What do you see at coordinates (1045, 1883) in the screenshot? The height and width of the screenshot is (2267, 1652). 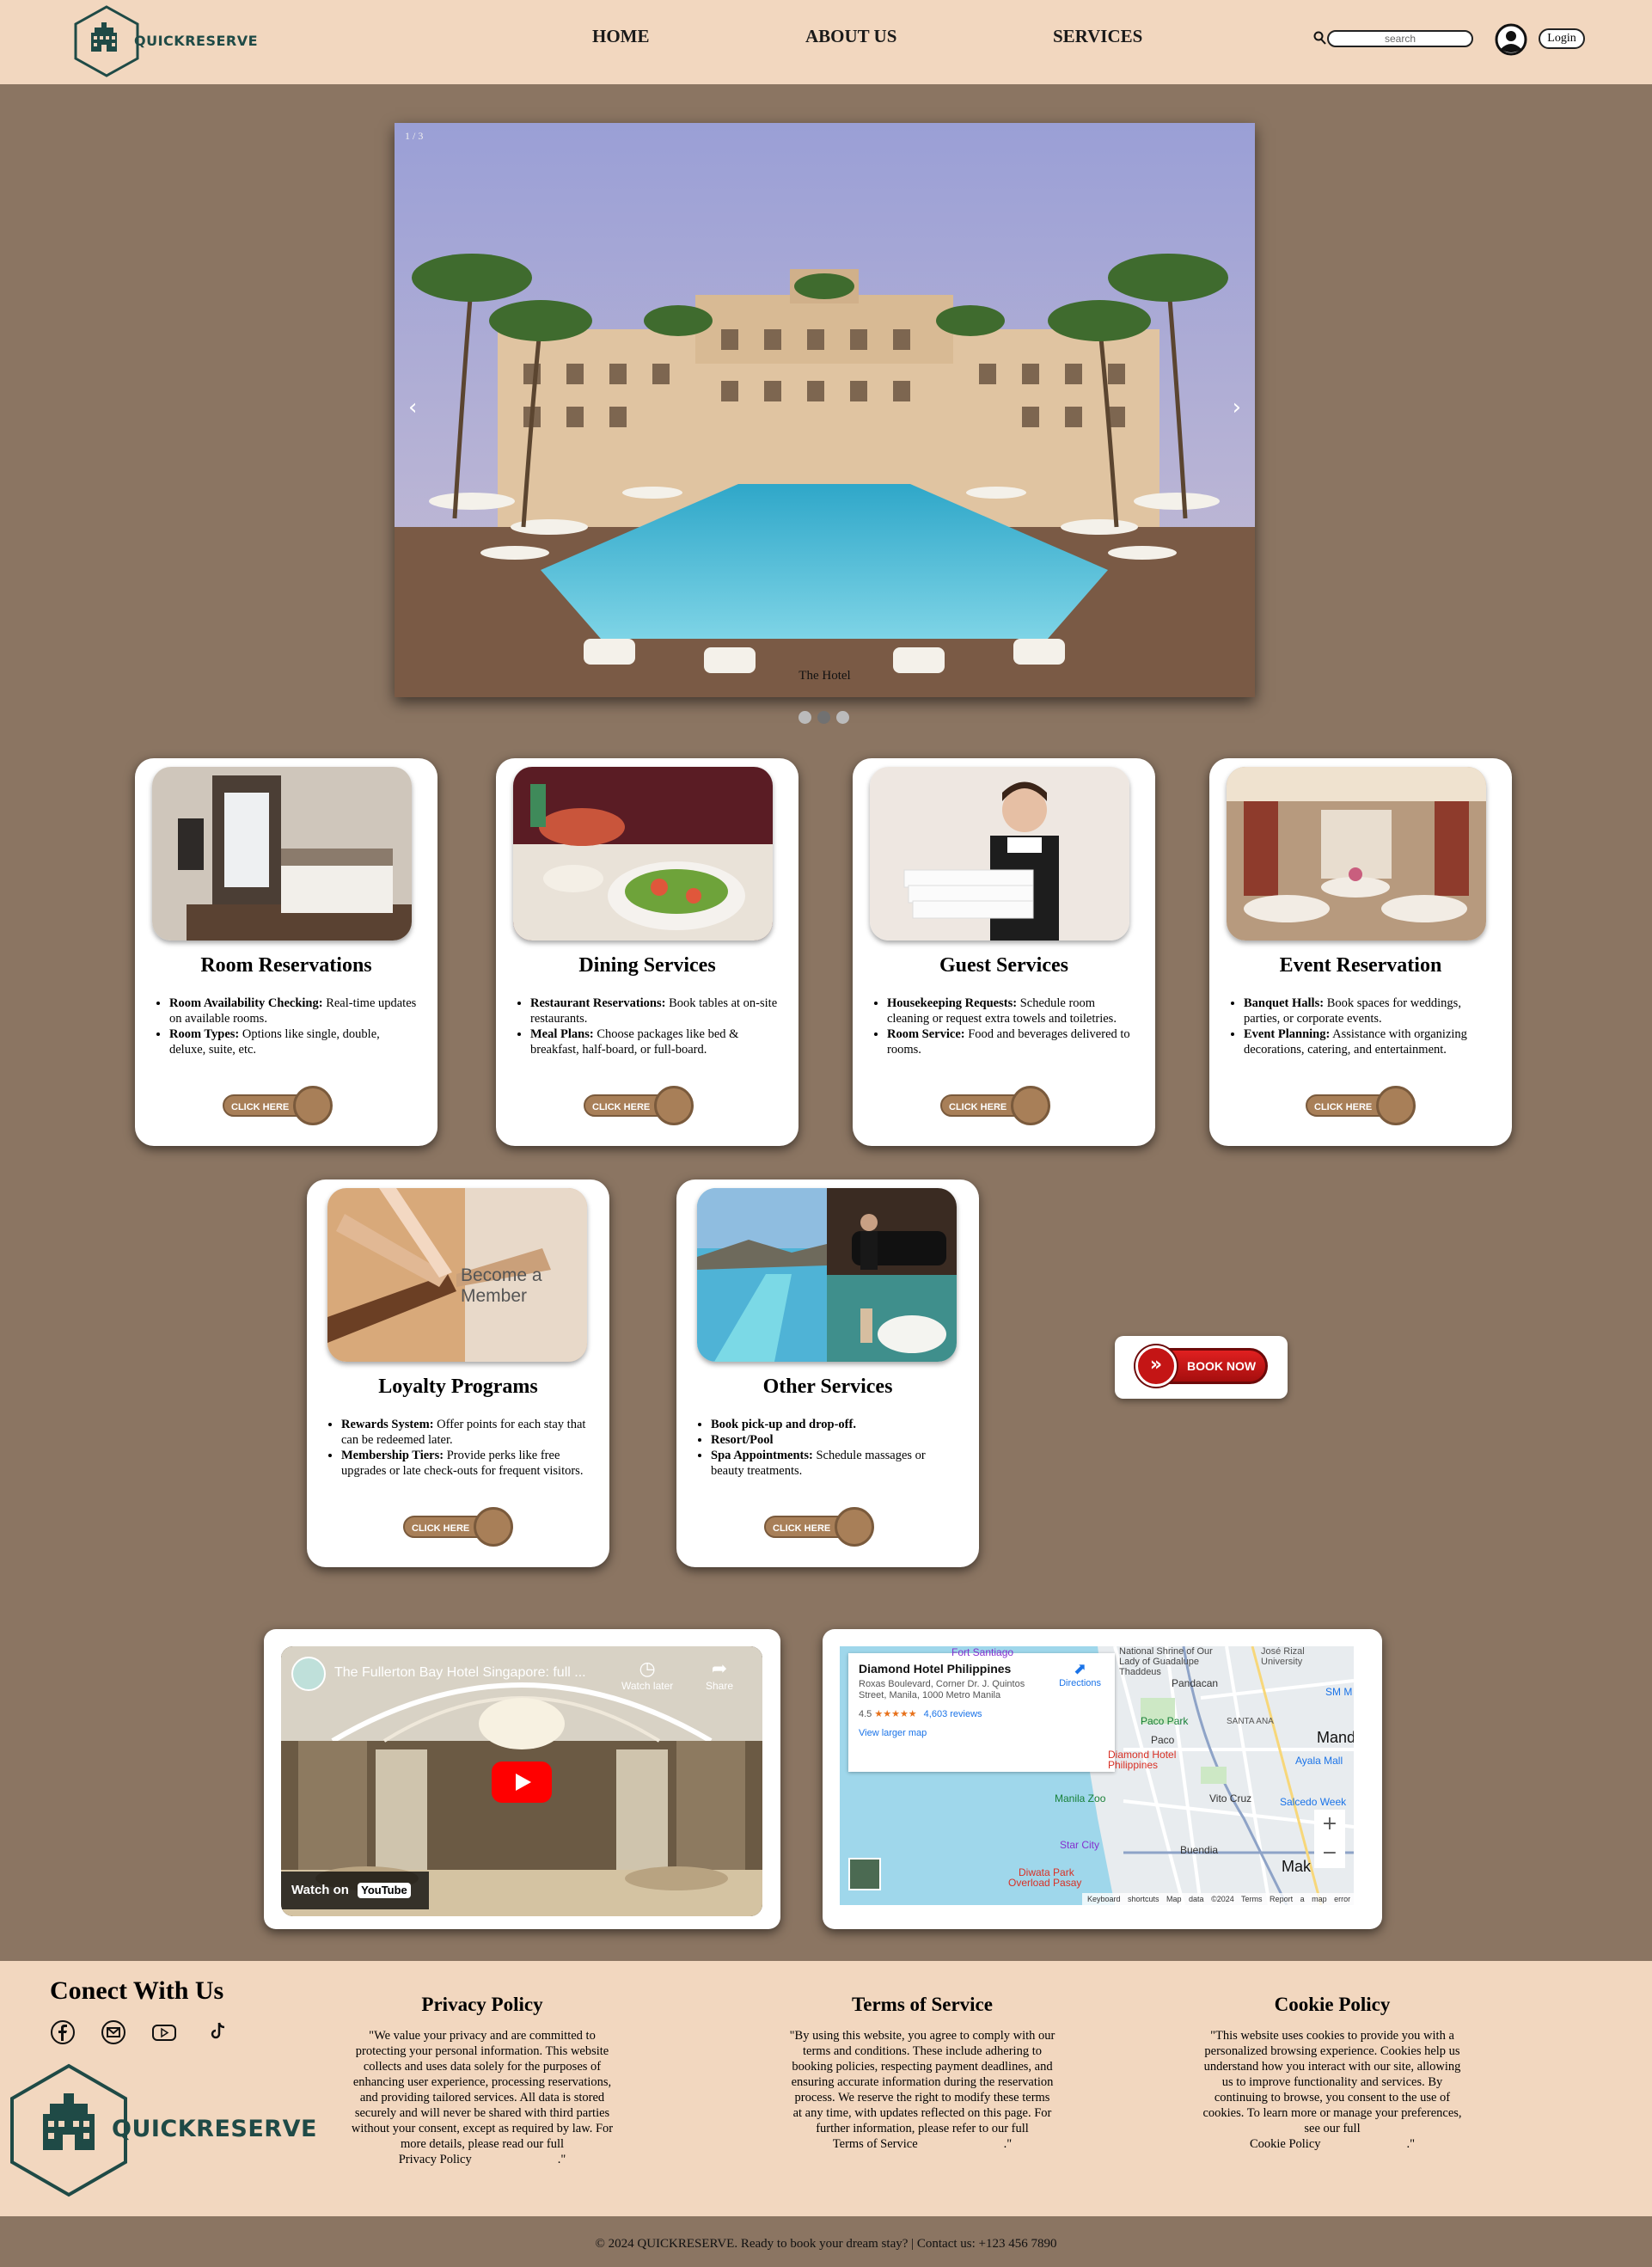 I see `map-label: Overload Pasay` at bounding box center [1045, 1883].